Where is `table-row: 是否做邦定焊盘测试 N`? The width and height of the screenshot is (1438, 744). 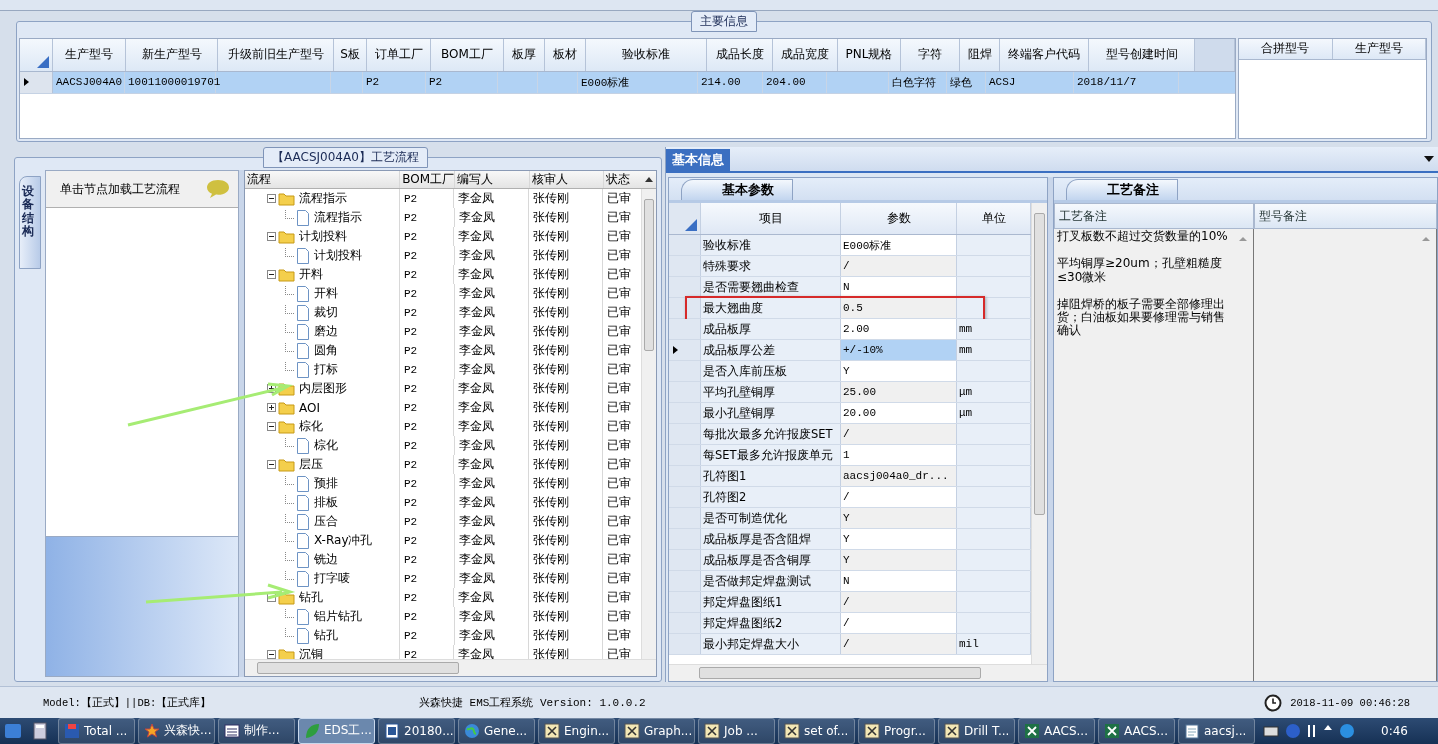
table-row: 是否做邦定焊盘测试 N is located at coordinates (850, 582).